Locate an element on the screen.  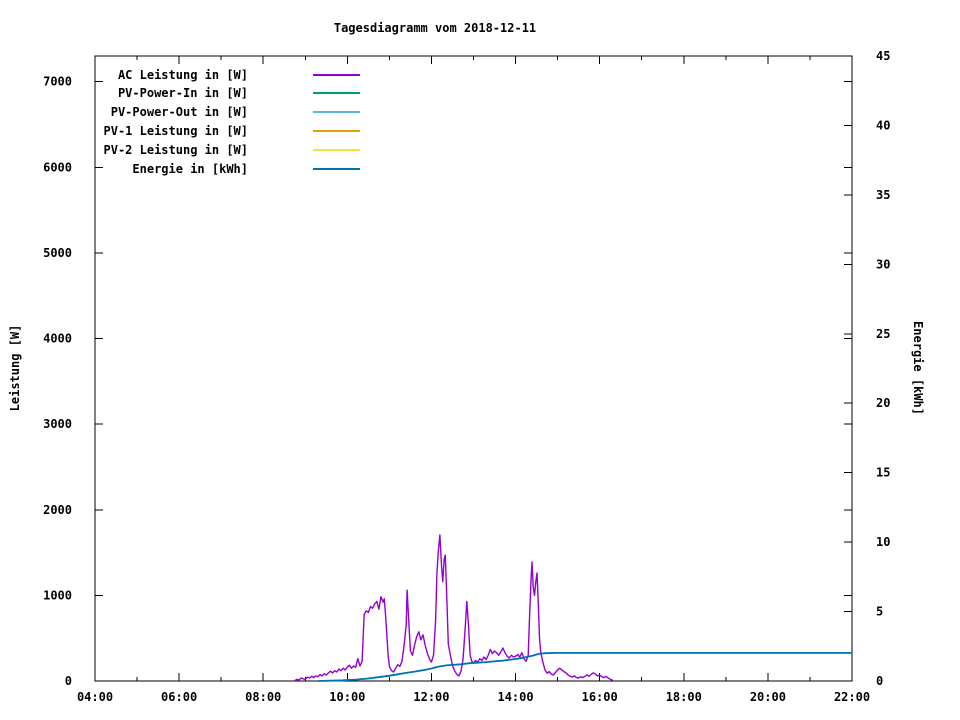
legend-label: Energie in [kWh] is located at coordinates (190, 169).